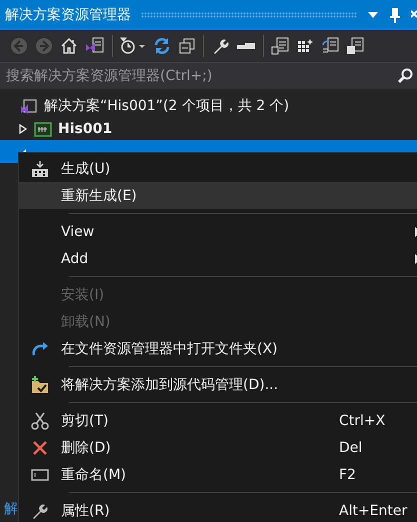  What do you see at coordinates (162, 46) in the screenshot?
I see `refresh-icon` at bounding box center [162, 46].